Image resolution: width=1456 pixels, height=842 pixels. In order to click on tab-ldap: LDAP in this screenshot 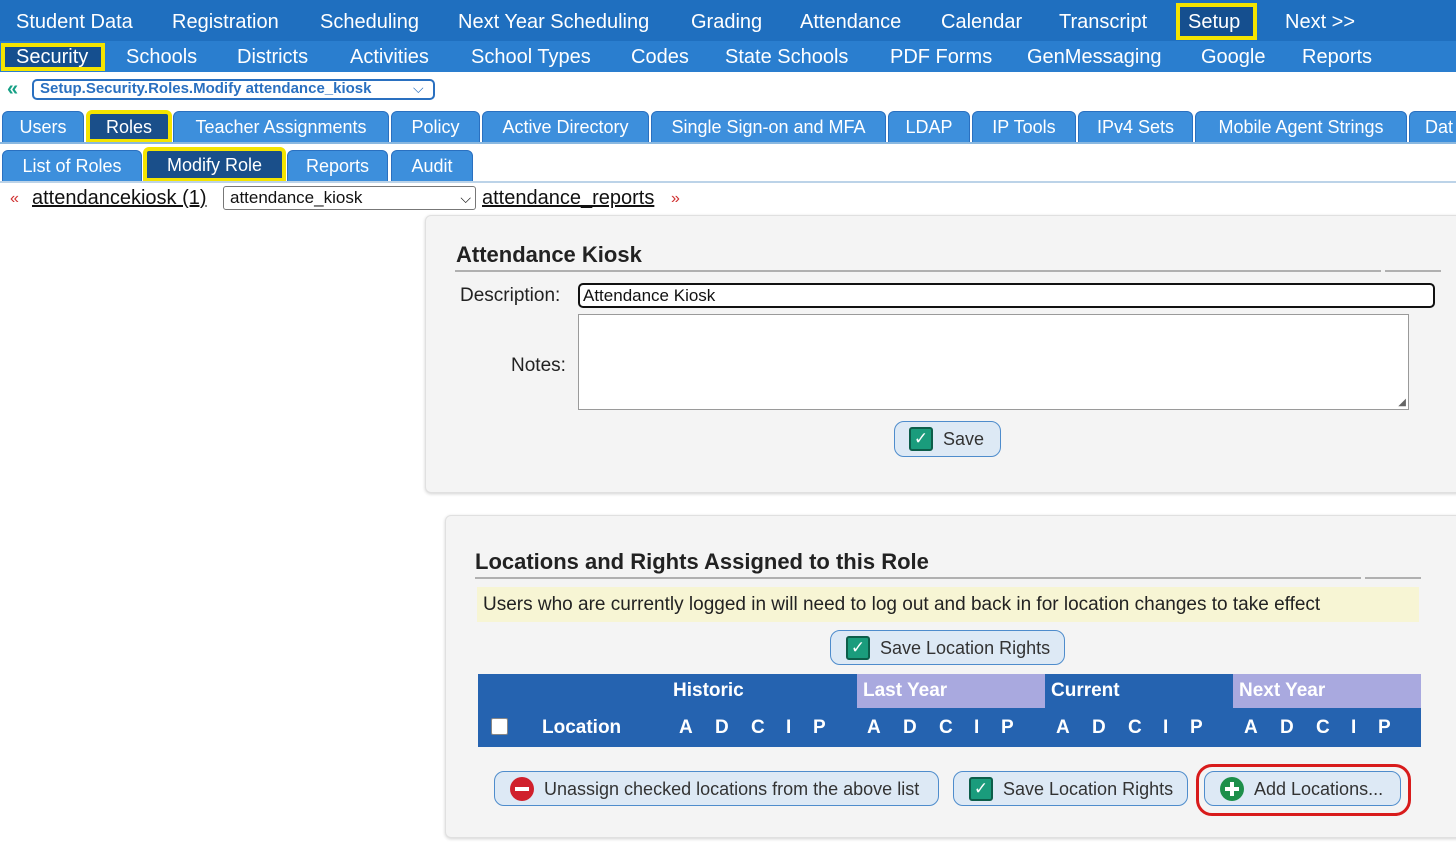, I will do `click(929, 127)`.